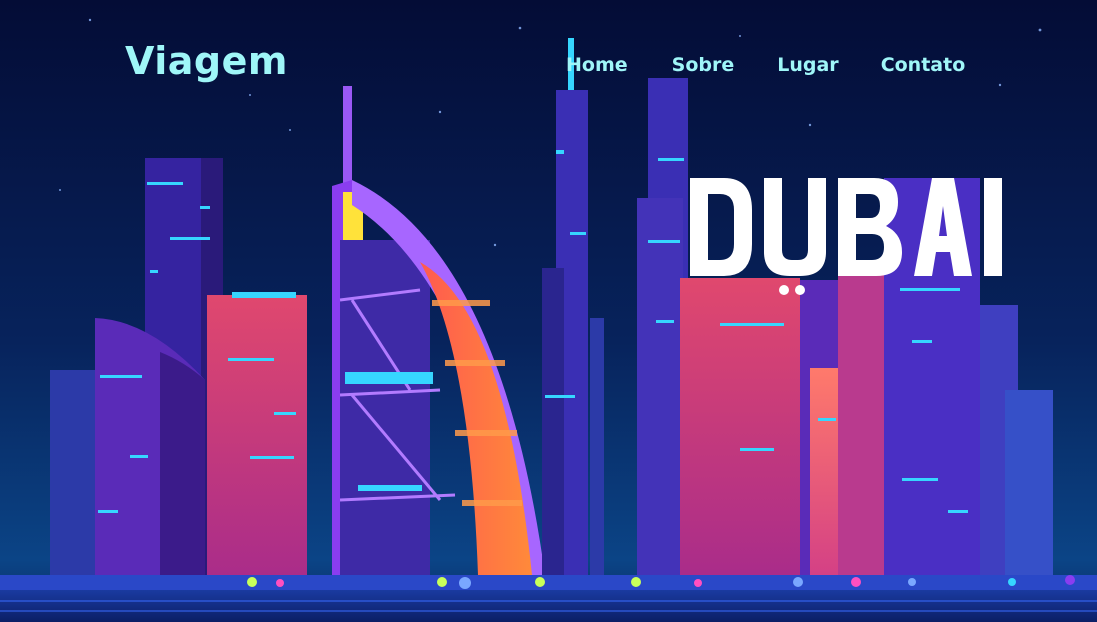  What do you see at coordinates (765, 65) in the screenshot?
I see `nav-menu: Home Sobre Lugar Contato` at bounding box center [765, 65].